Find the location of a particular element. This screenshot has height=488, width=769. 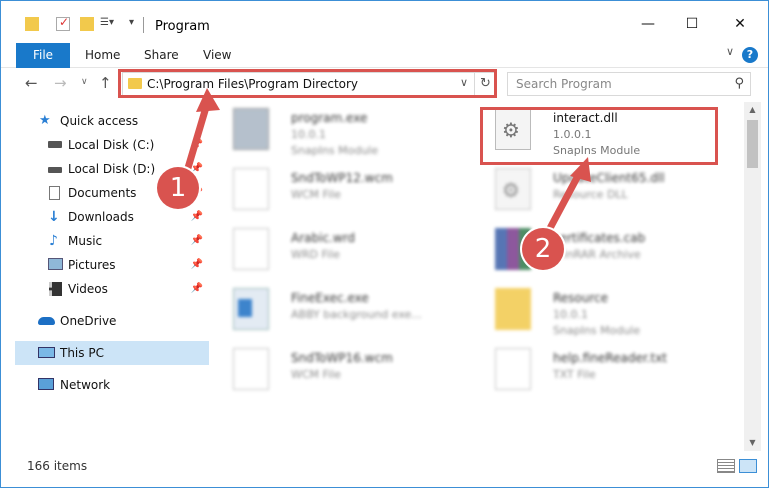

sidebar-item-this-pc: This PC is located at coordinates (112, 353).